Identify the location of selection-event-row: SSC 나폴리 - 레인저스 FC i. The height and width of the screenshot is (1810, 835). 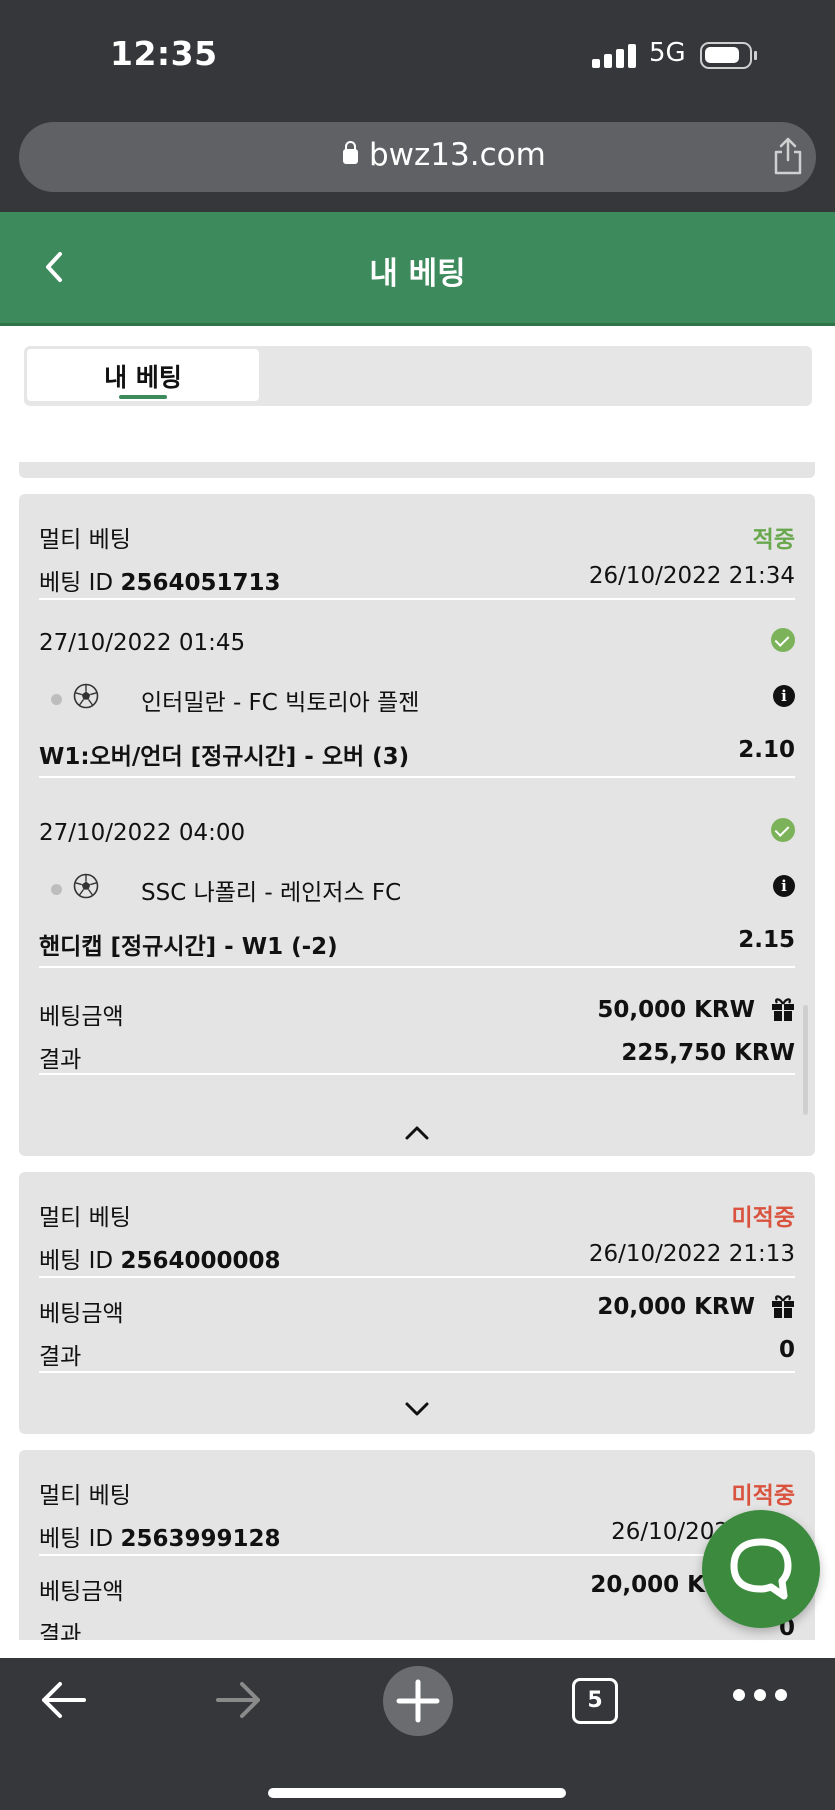
(417, 889).